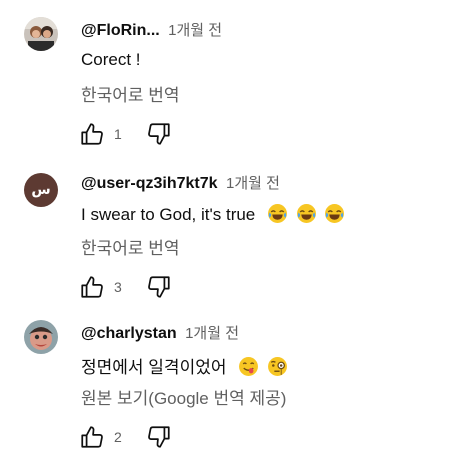 The width and height of the screenshot is (476, 470). I want to click on comment-actions: 1, so click(125, 134).